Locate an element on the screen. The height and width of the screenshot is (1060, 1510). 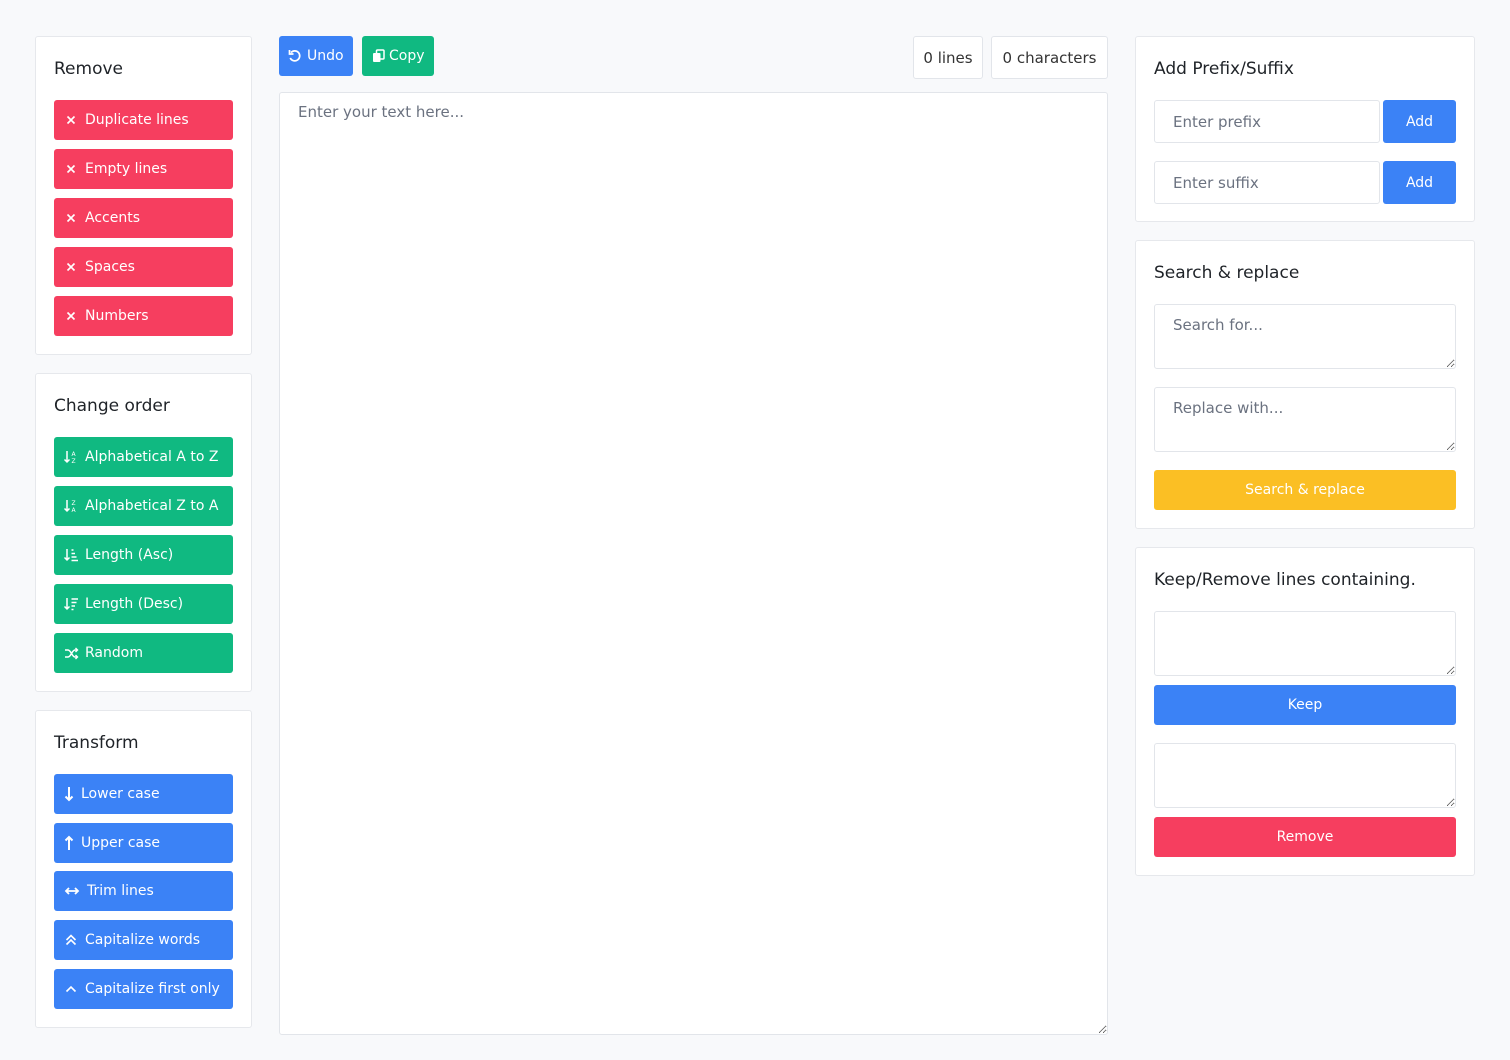
capitalize-first-button: Capitalize first only is located at coordinates (143, 989).